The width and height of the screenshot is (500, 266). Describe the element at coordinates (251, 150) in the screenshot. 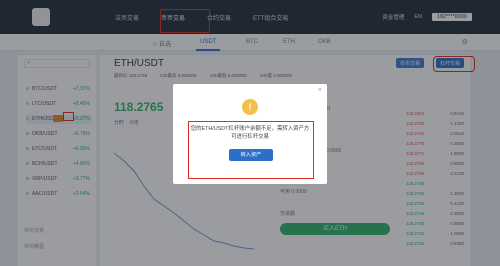

I see `highlight-box-modal` at that location.